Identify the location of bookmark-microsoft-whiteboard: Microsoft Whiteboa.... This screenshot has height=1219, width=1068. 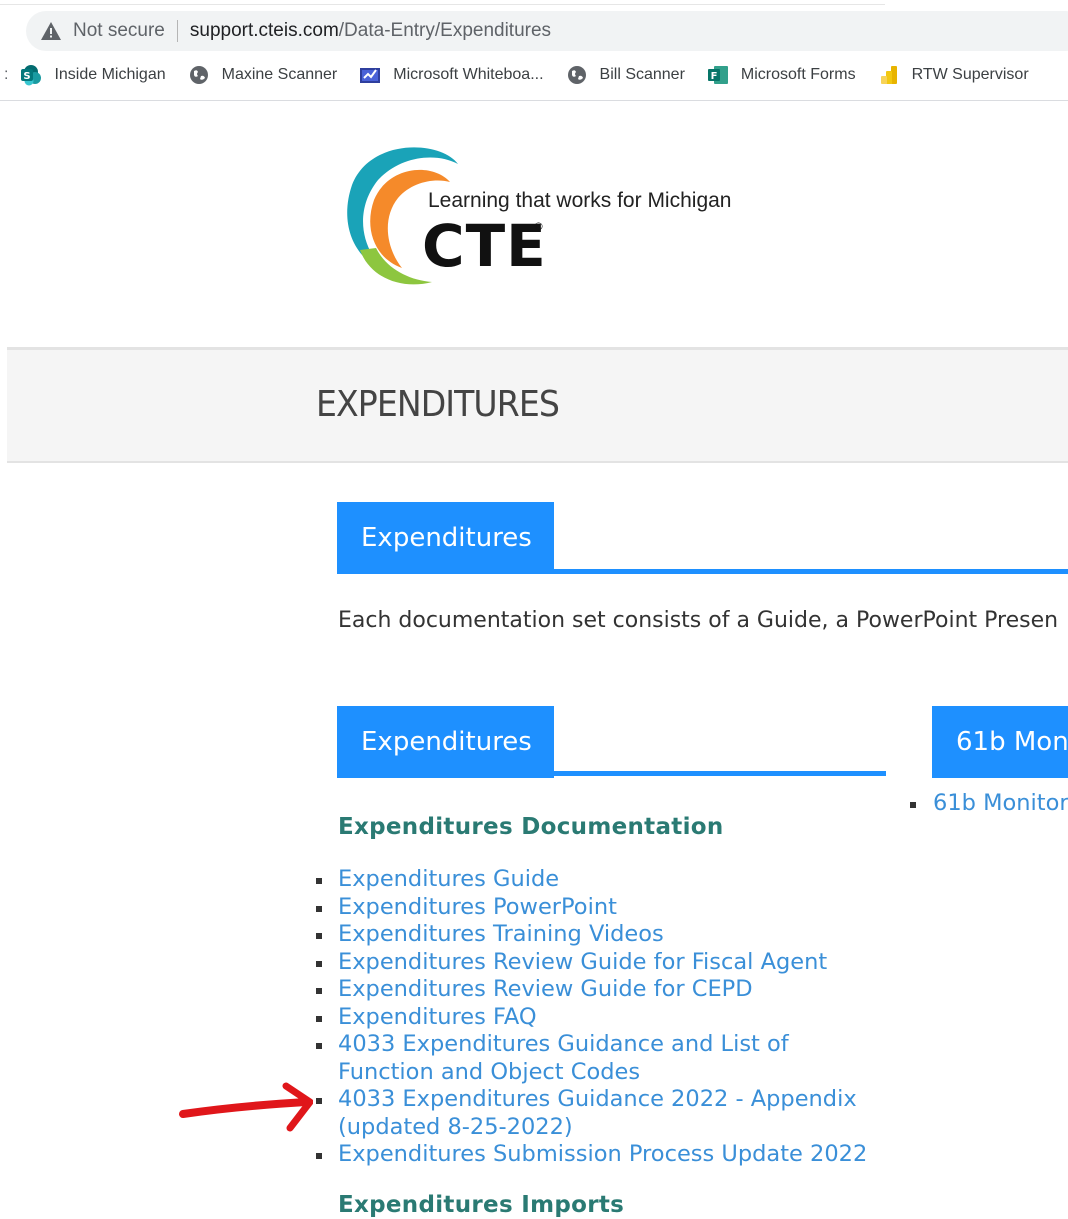
(451, 75).